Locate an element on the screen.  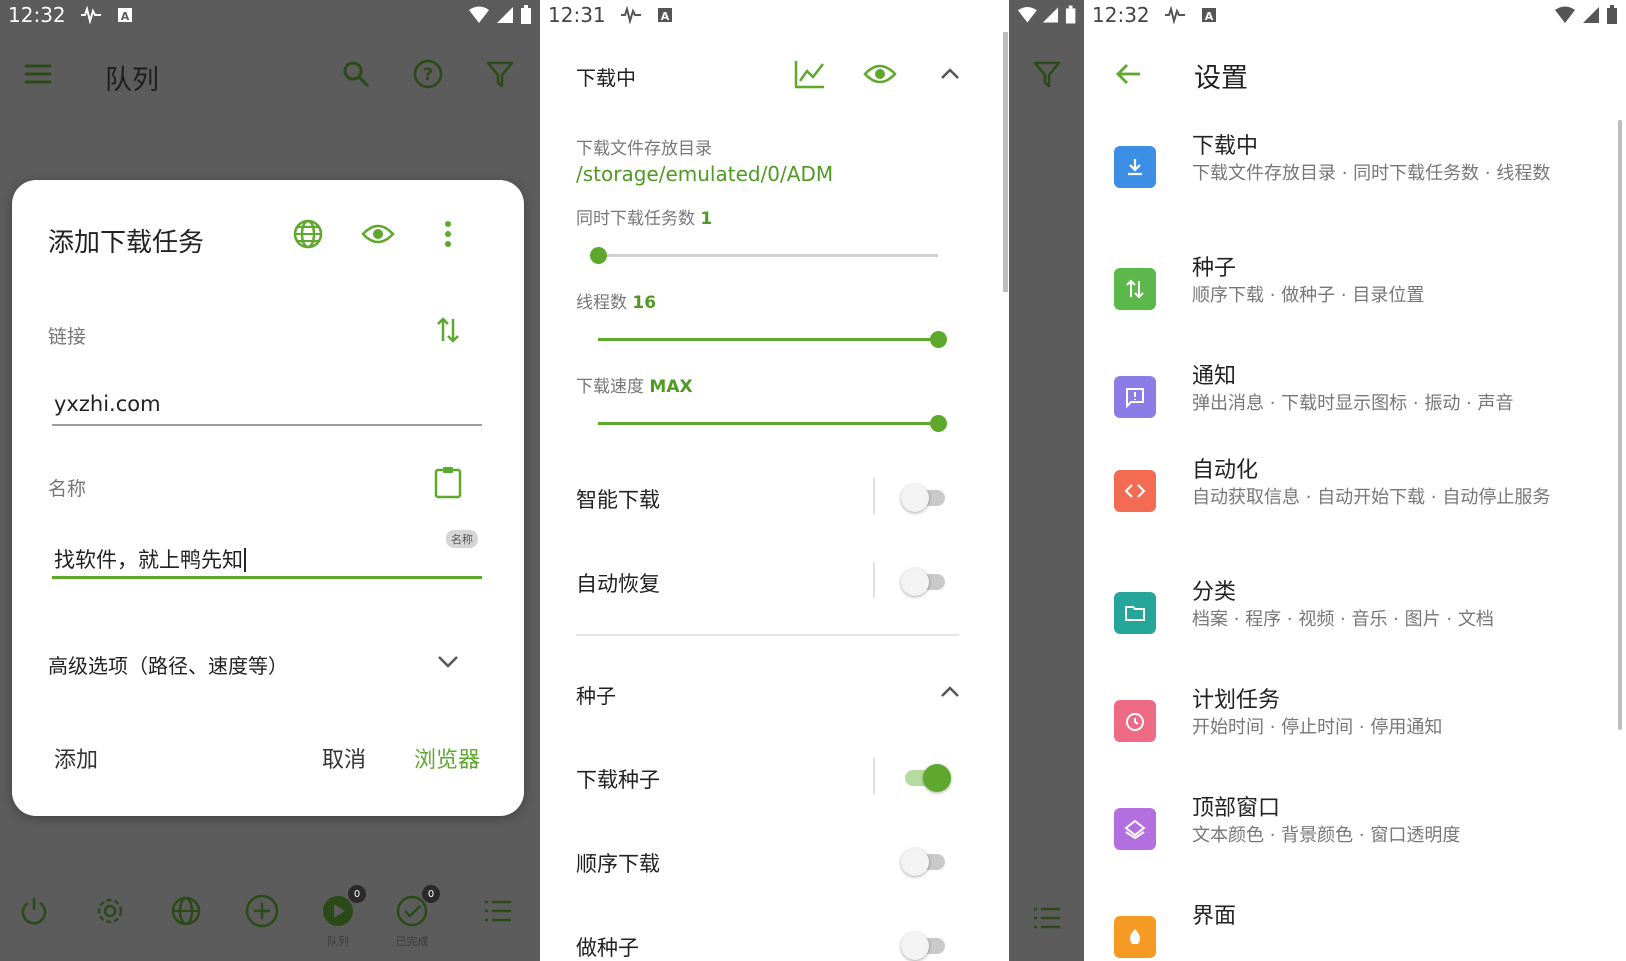
download-torrent-switch is located at coordinates (928, 778).